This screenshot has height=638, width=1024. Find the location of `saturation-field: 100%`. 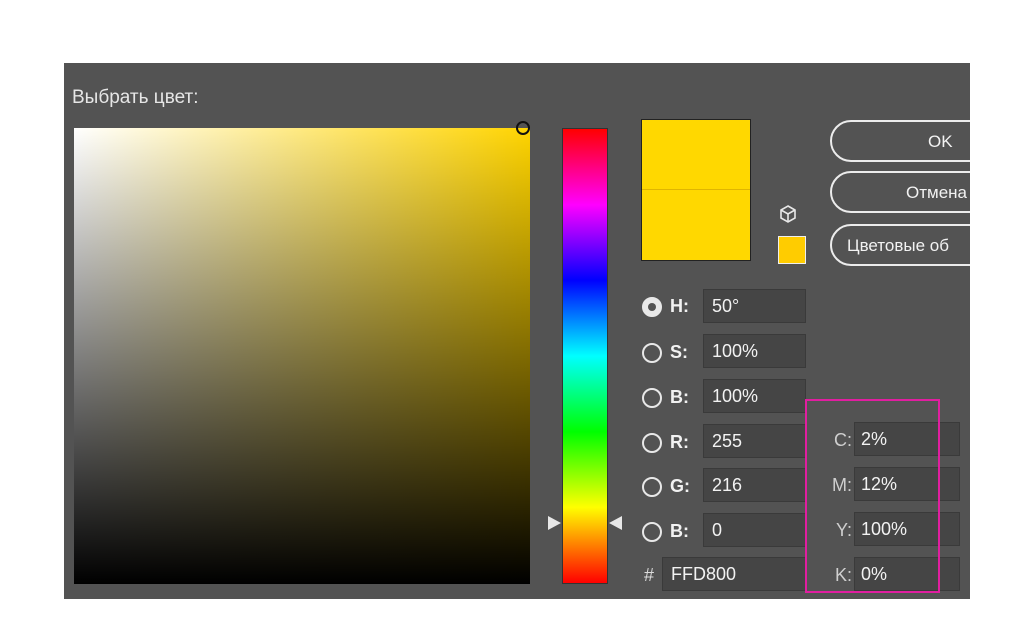

saturation-field: 100% is located at coordinates (754, 351).